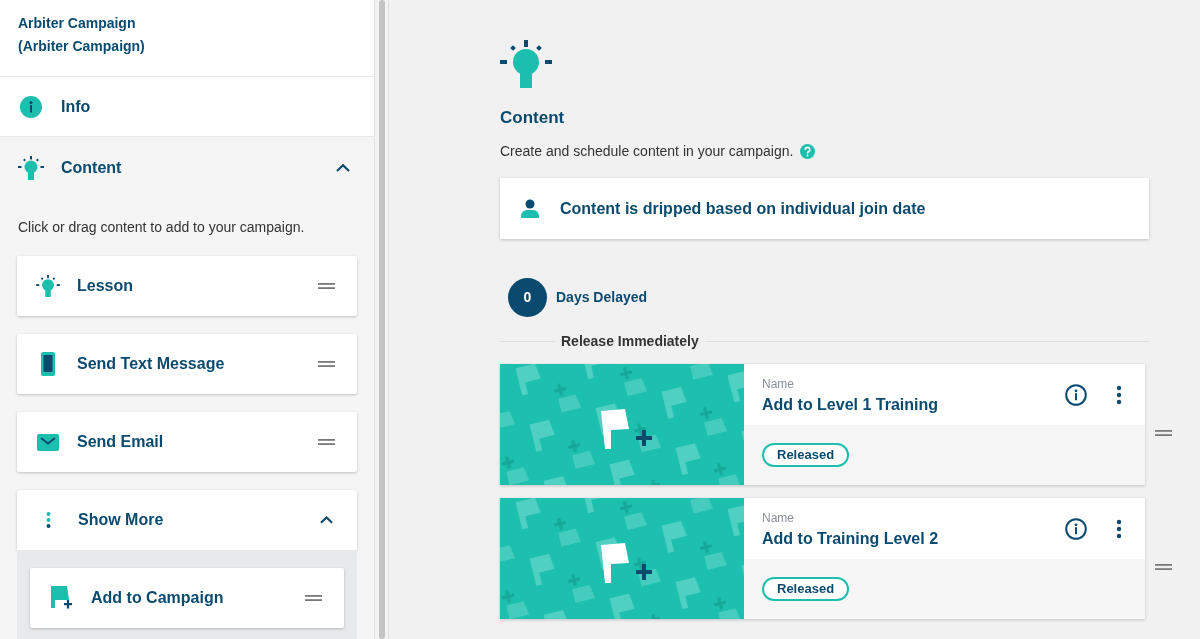 The width and height of the screenshot is (1200, 639). I want to click on content-card: Name Add to Training Level 2 Released, so click(822, 558).